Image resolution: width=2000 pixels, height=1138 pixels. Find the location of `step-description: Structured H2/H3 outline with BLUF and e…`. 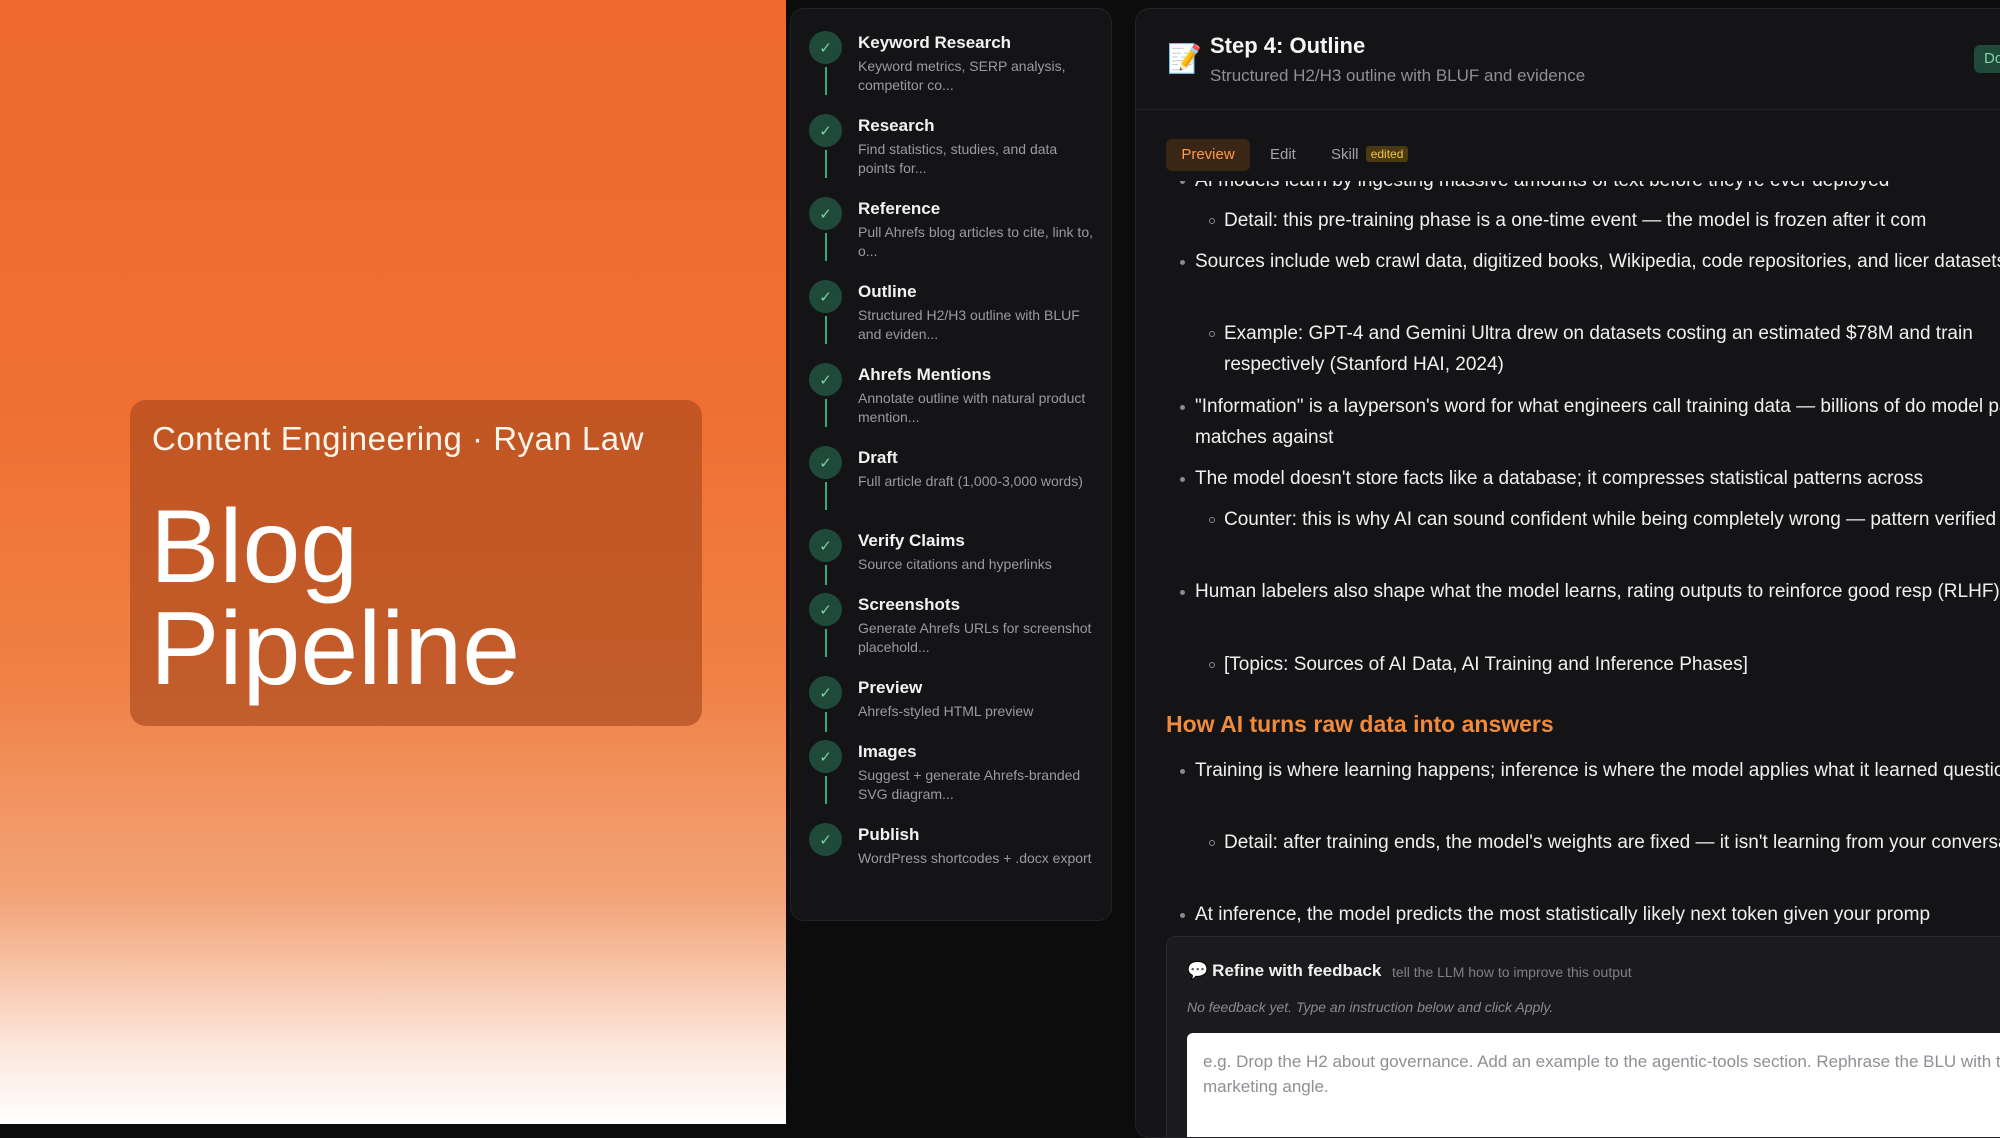

step-description: Structured H2/H3 outline with BLUF and e… is located at coordinates (969, 324).